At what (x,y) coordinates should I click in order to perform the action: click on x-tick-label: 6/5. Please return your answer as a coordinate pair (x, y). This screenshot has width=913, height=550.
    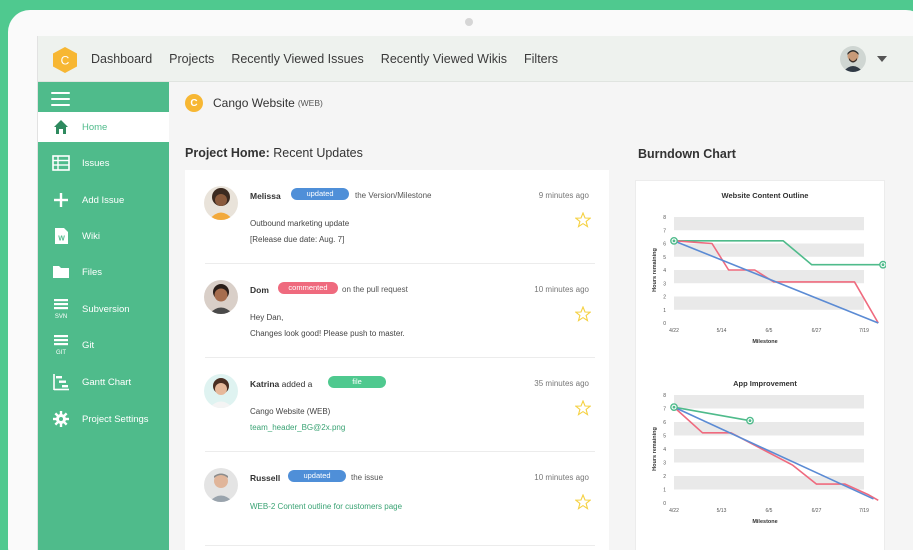
    Looking at the image, I should click on (769, 331).